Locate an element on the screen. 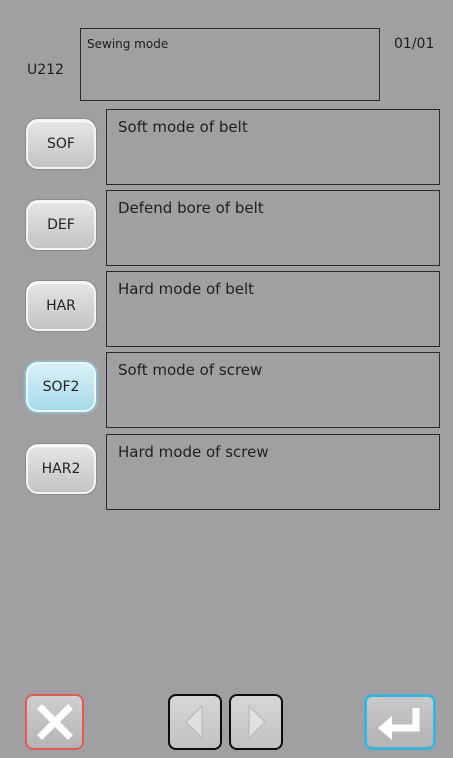 The image size is (453, 758). mode-description-box: Soft mode of belt is located at coordinates (273, 147).